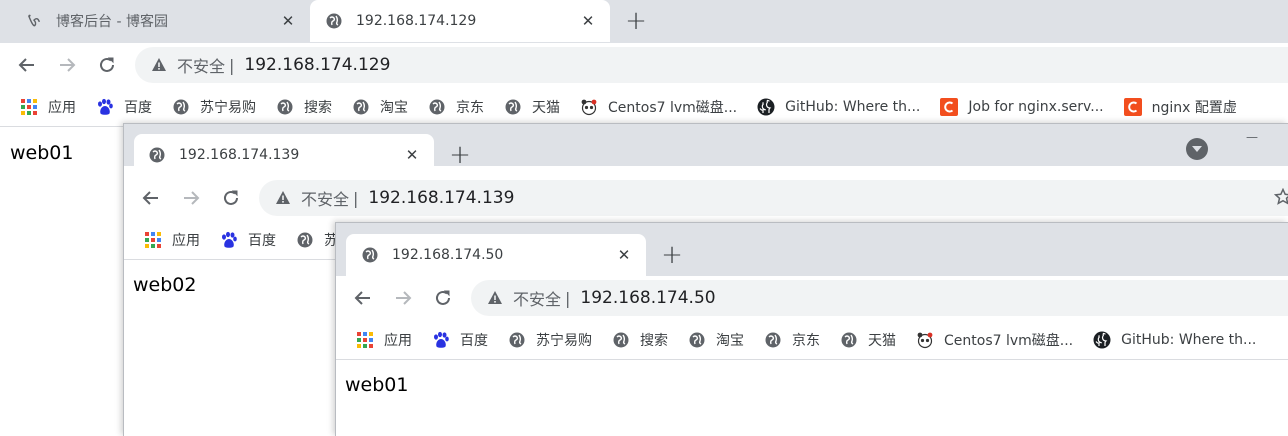 The width and height of the screenshot is (1288, 436). What do you see at coordinates (879, 298) in the screenshot?
I see `address-bar: 不安全 | 192.168.174.50` at bounding box center [879, 298].